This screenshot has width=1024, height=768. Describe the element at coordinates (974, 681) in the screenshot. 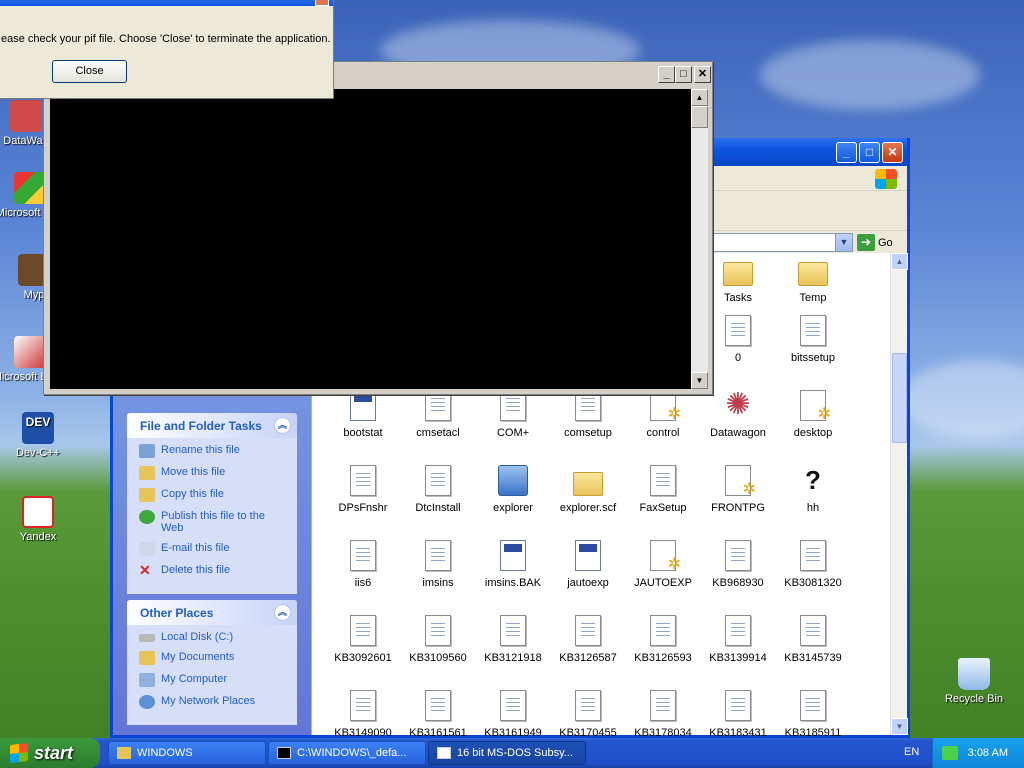

I see `desktop-icon-recycle-bin: Recycle Bin` at that location.